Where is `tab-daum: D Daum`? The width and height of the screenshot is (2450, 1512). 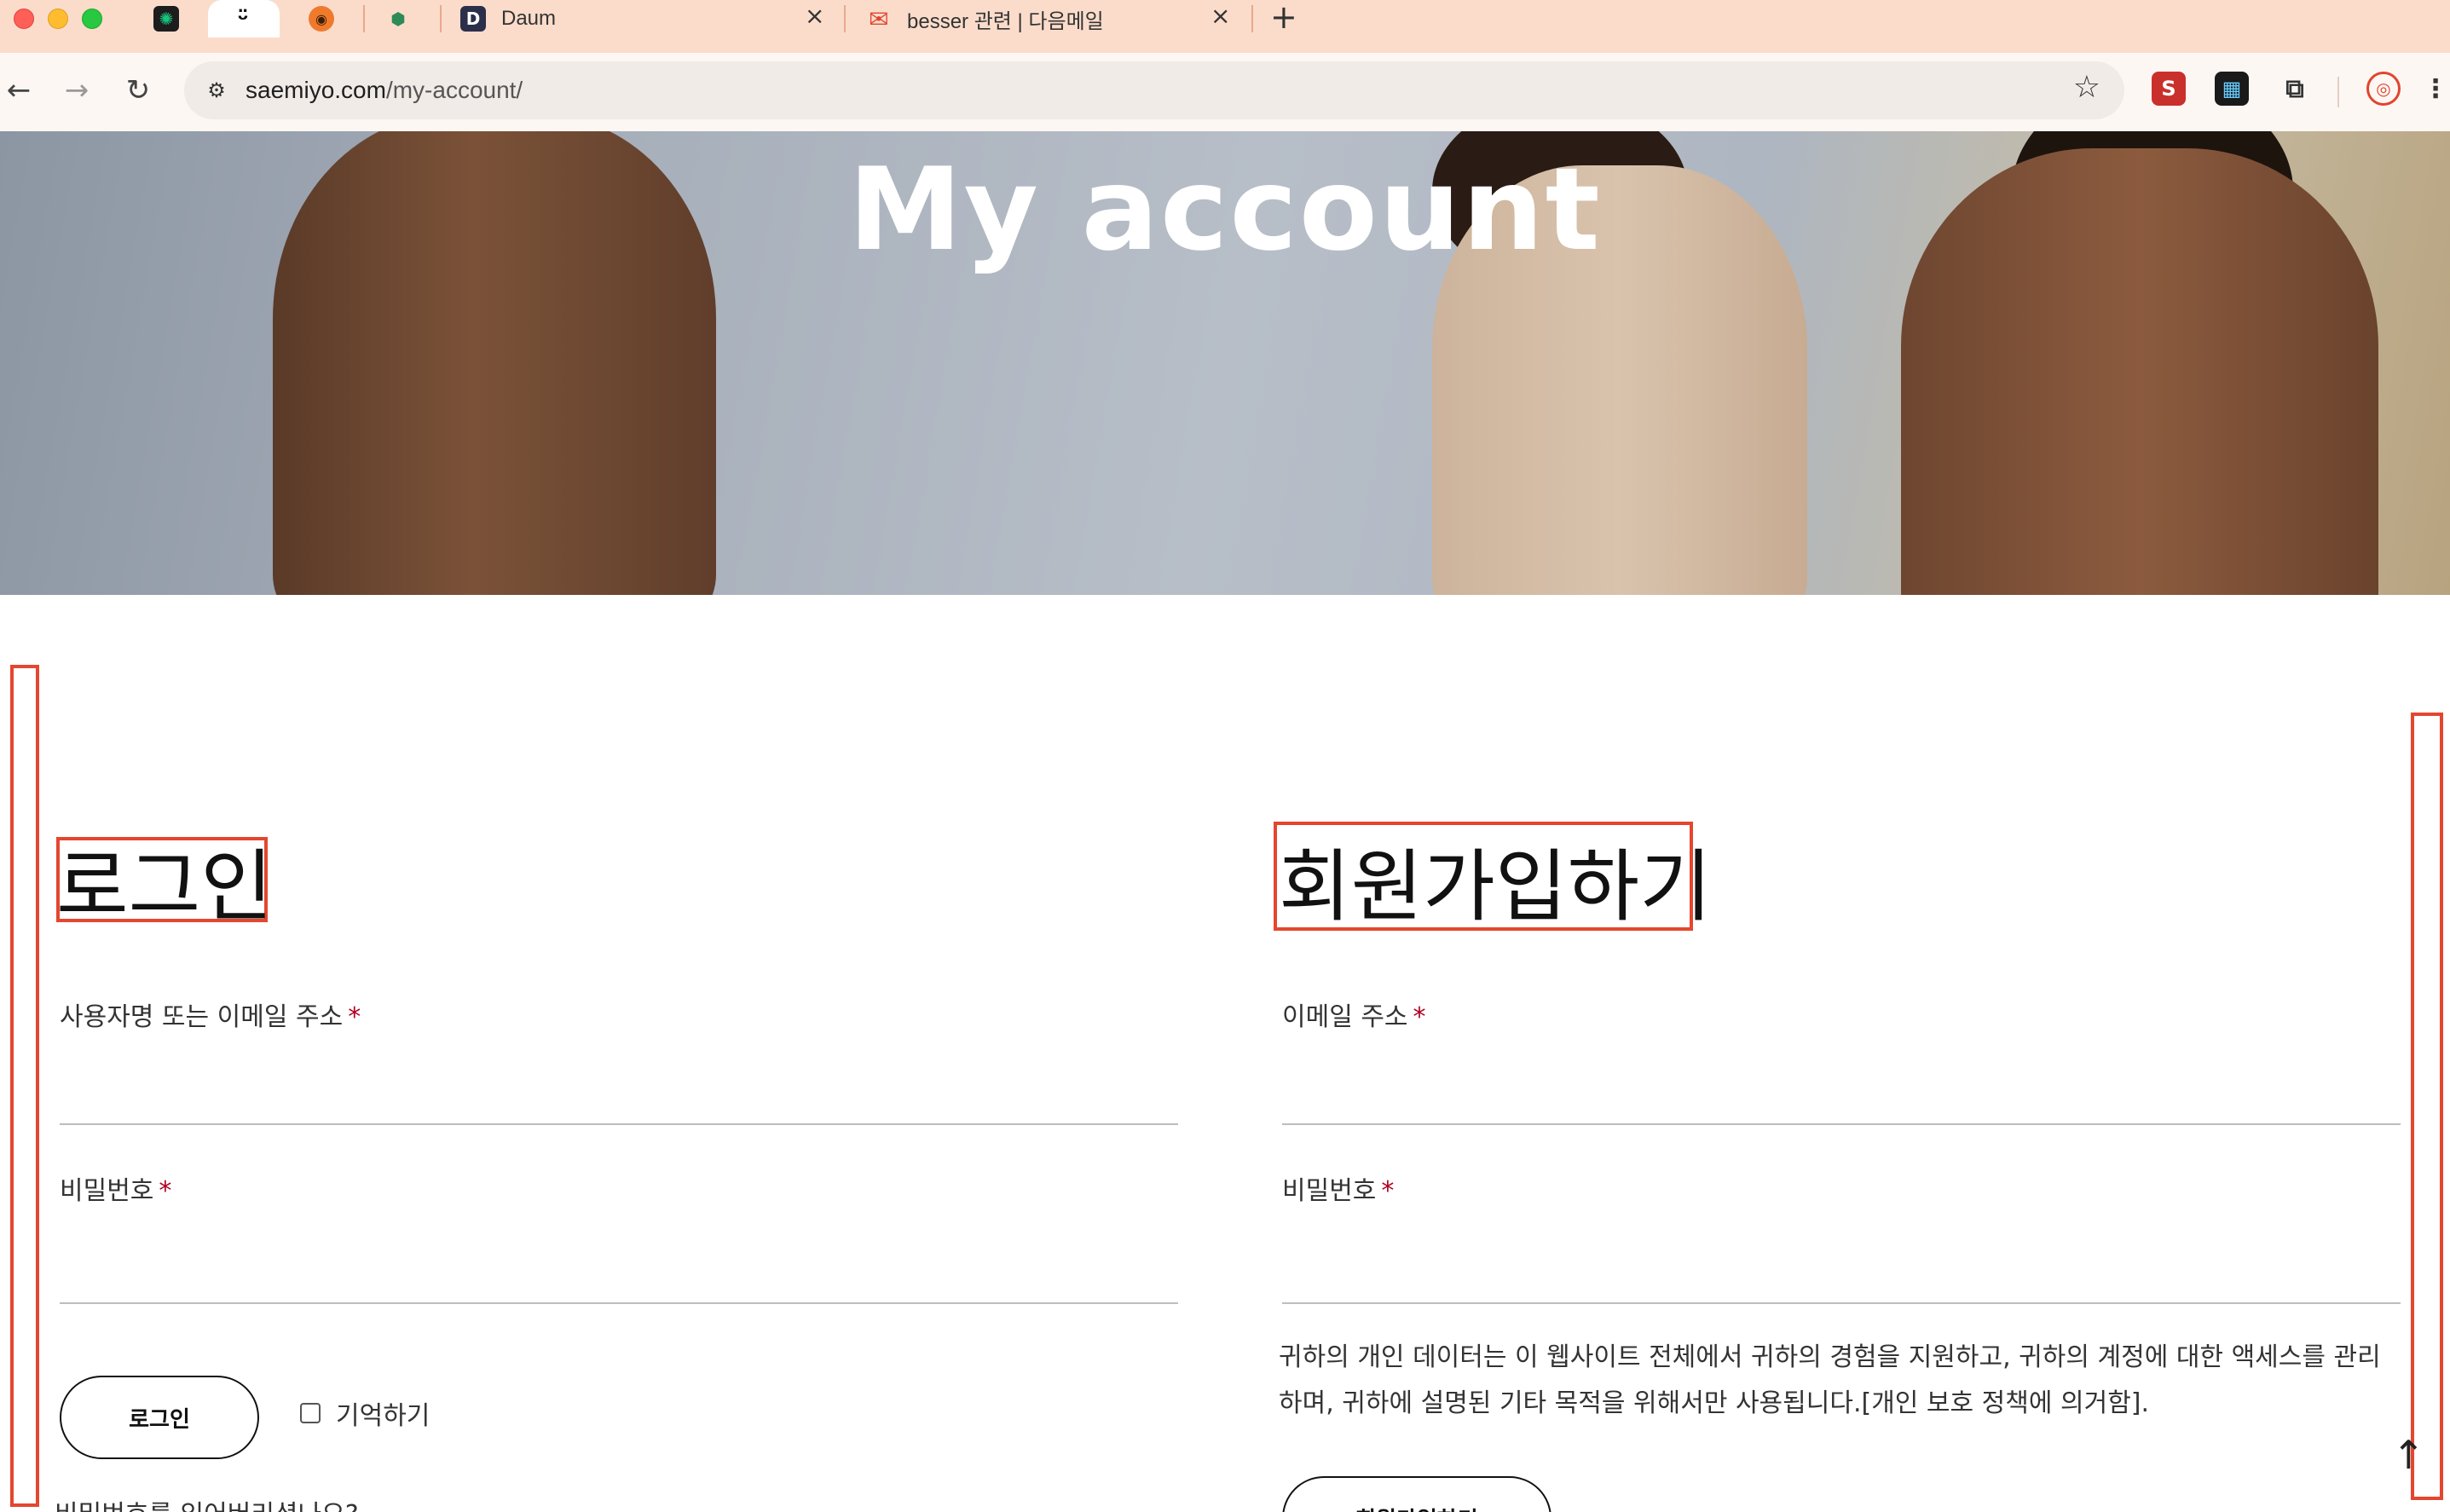 tab-daum: D Daum is located at coordinates (648, 19).